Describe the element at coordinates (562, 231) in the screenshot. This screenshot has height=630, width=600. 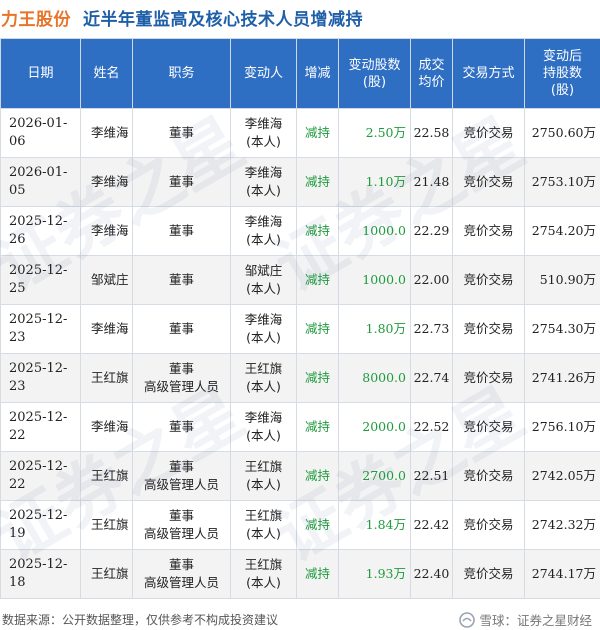
I see `cell-after-holdings: 2754.20万` at that location.